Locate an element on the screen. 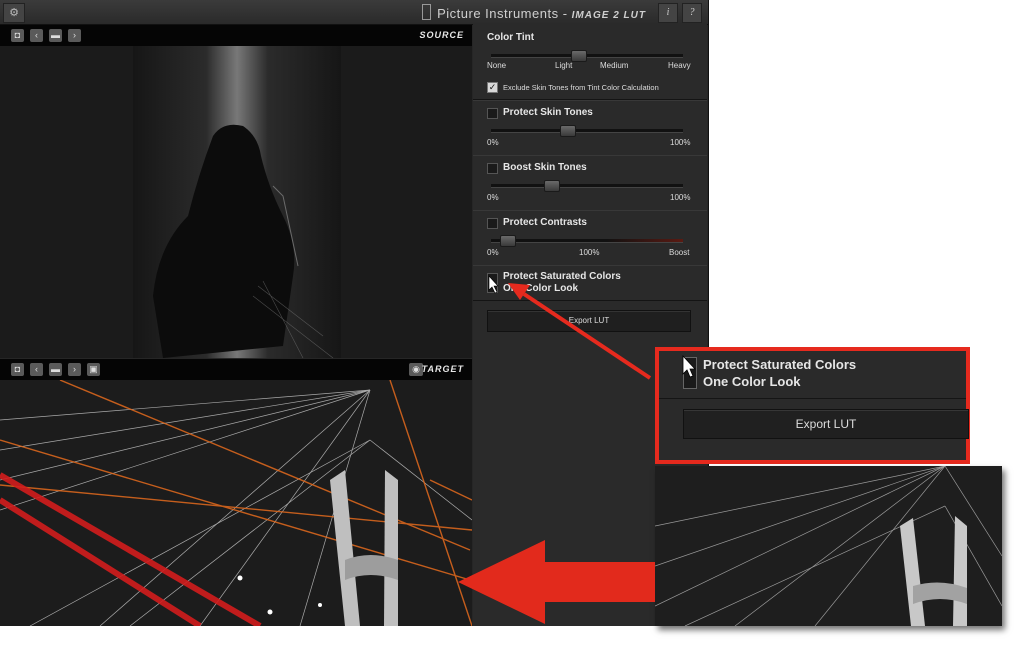 Image resolution: width=1022 pixels, height=652 pixels. protect-contrasts-mid: 100% is located at coordinates (589, 252).